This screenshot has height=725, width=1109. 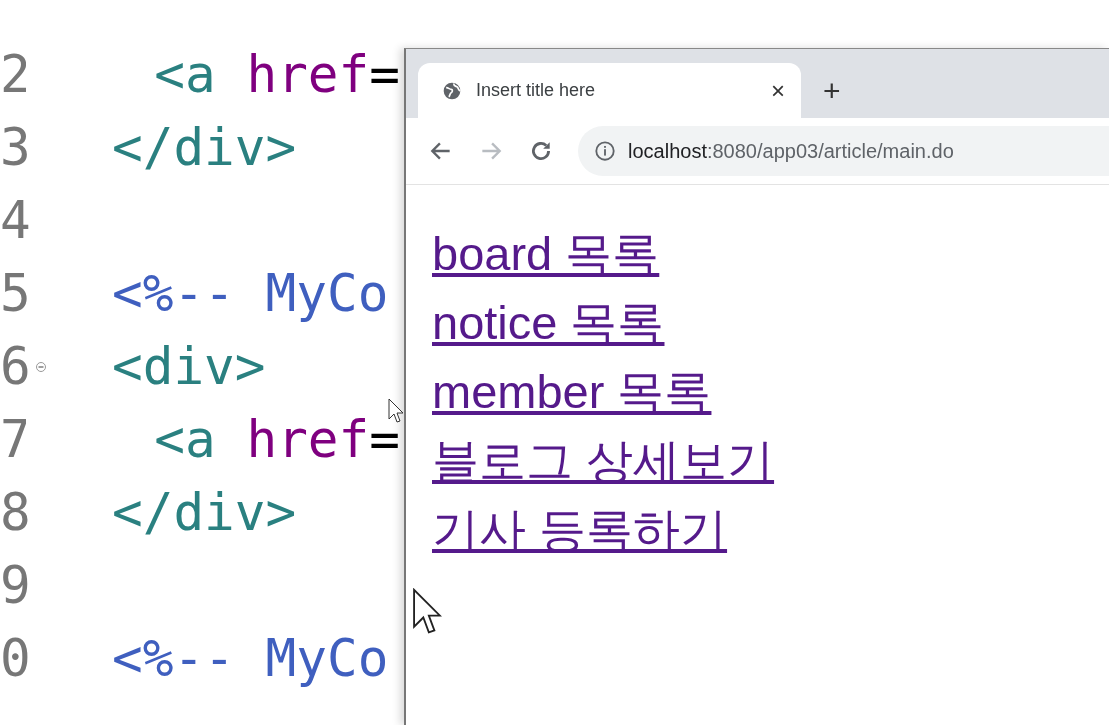 What do you see at coordinates (830, 151) in the screenshot?
I see `url-path: :8080/app03/article/main.do` at bounding box center [830, 151].